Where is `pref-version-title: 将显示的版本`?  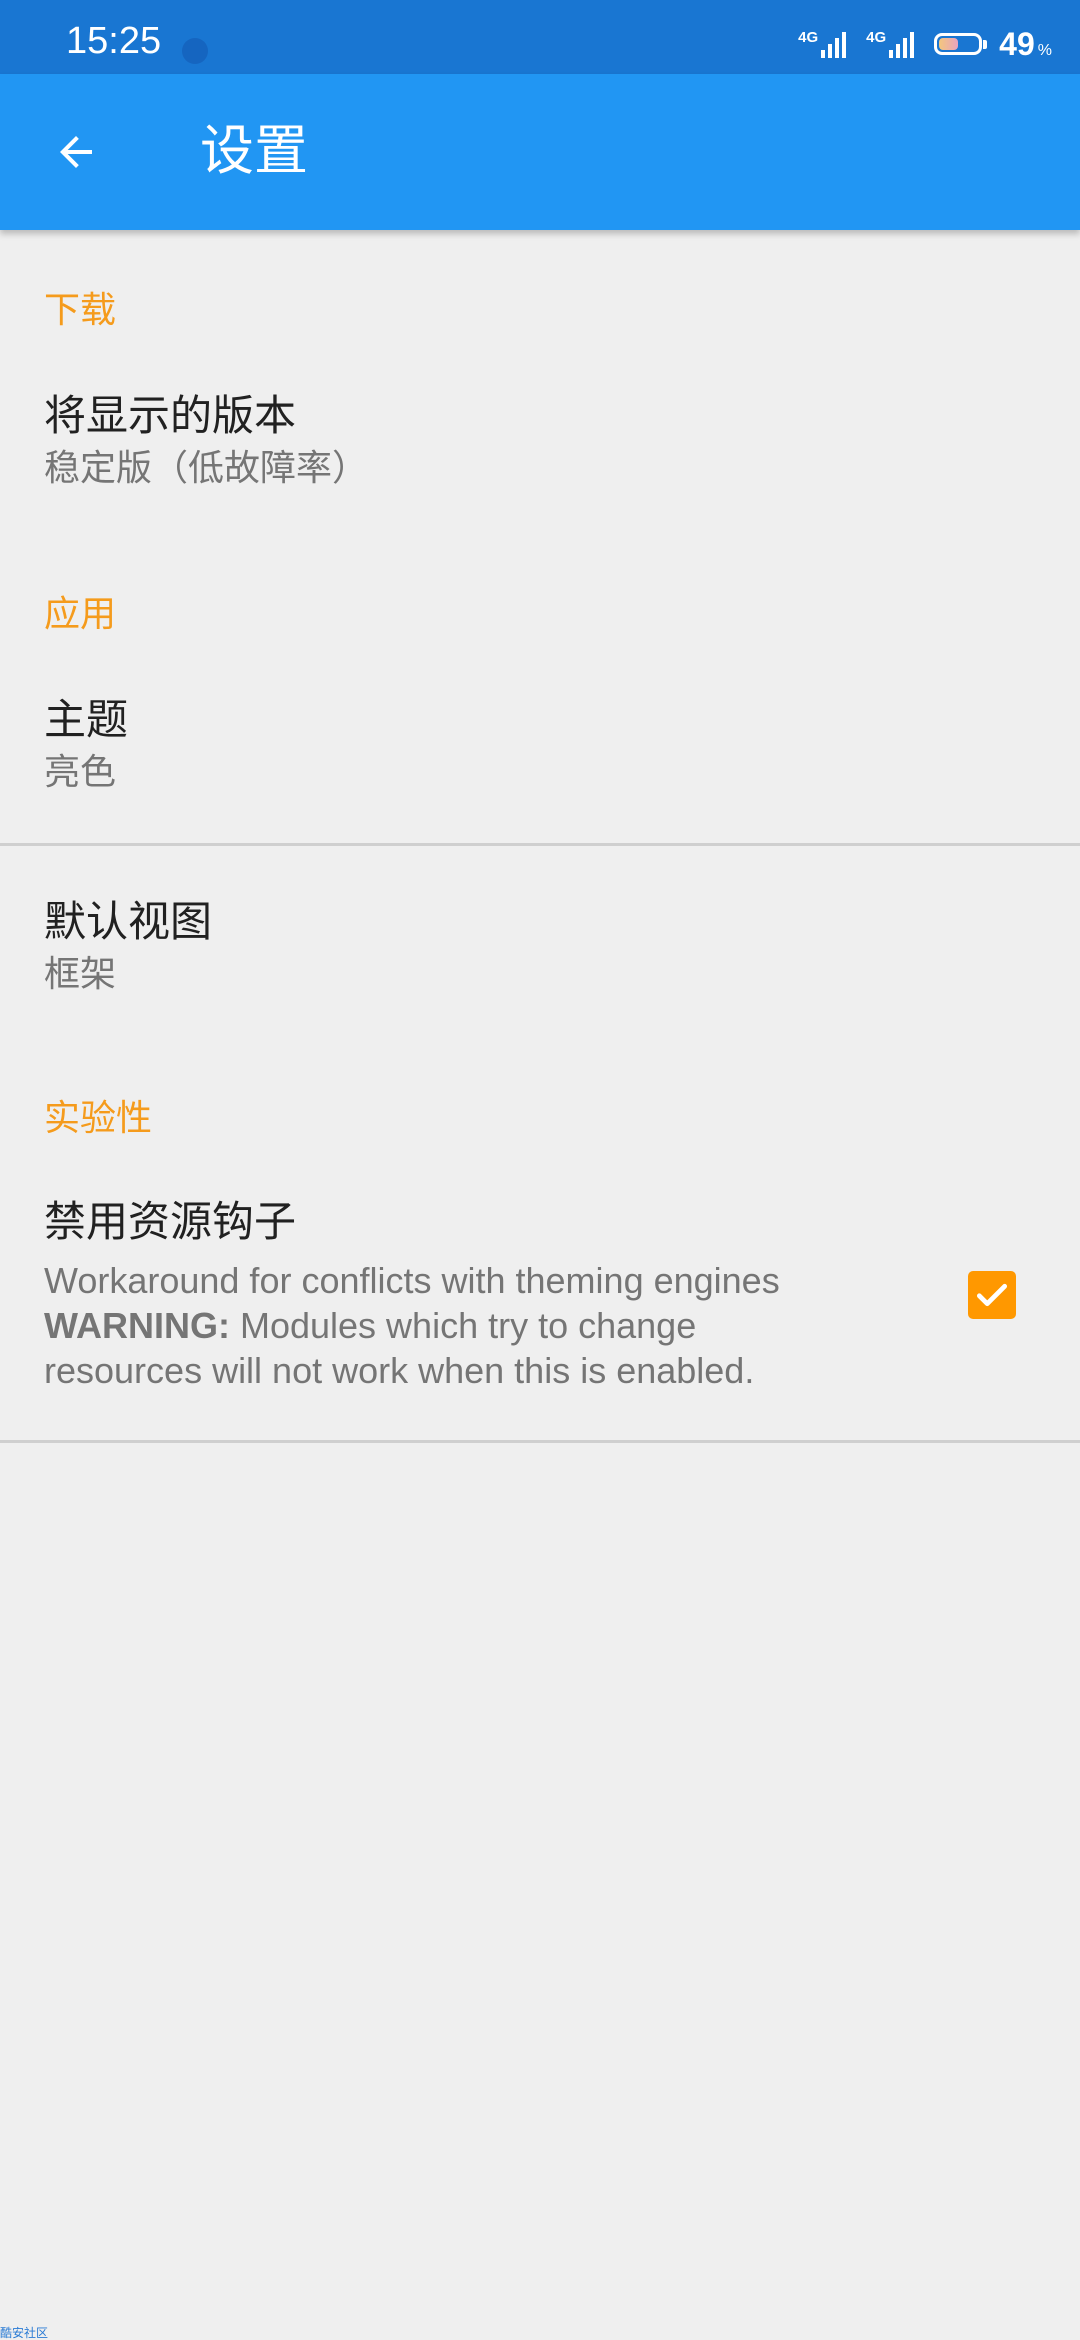
pref-version-title: 将显示的版本 is located at coordinates (170, 415).